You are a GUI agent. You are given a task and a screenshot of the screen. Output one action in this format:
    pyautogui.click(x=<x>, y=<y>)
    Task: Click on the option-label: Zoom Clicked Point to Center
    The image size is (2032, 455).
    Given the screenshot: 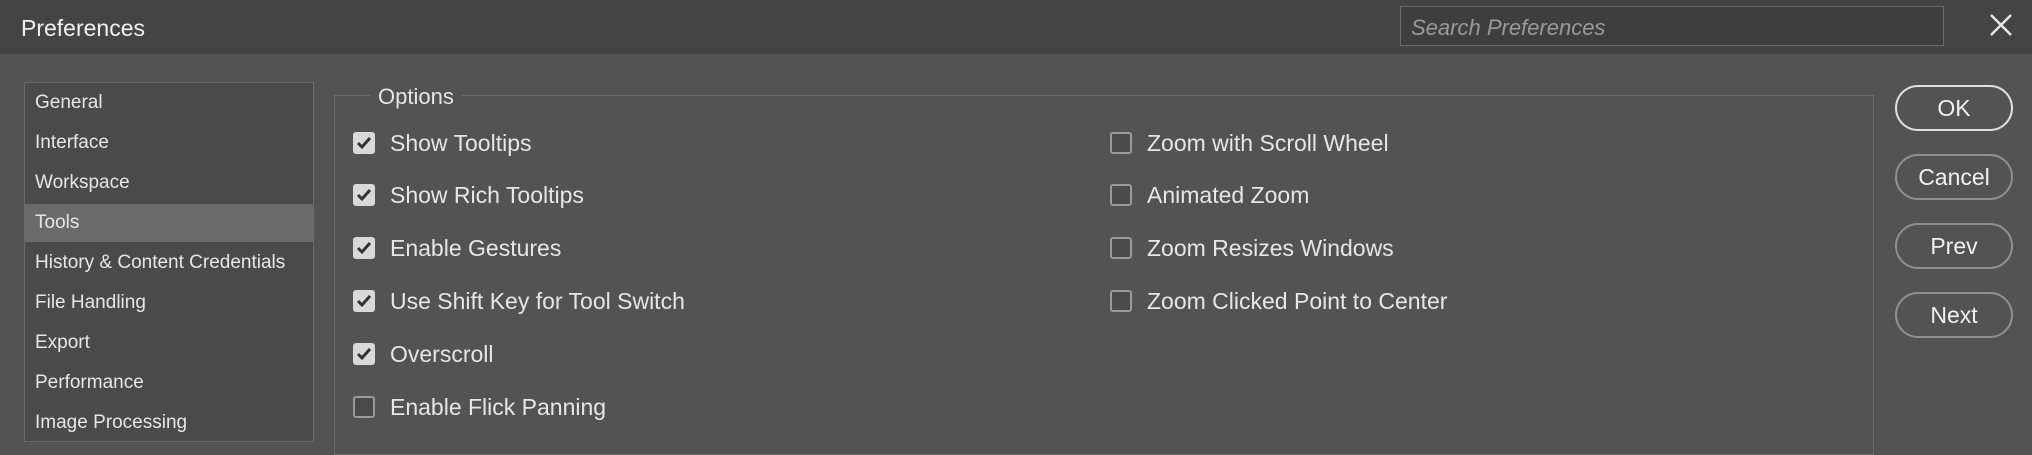 What is the action you would take?
    pyautogui.click(x=1297, y=300)
    